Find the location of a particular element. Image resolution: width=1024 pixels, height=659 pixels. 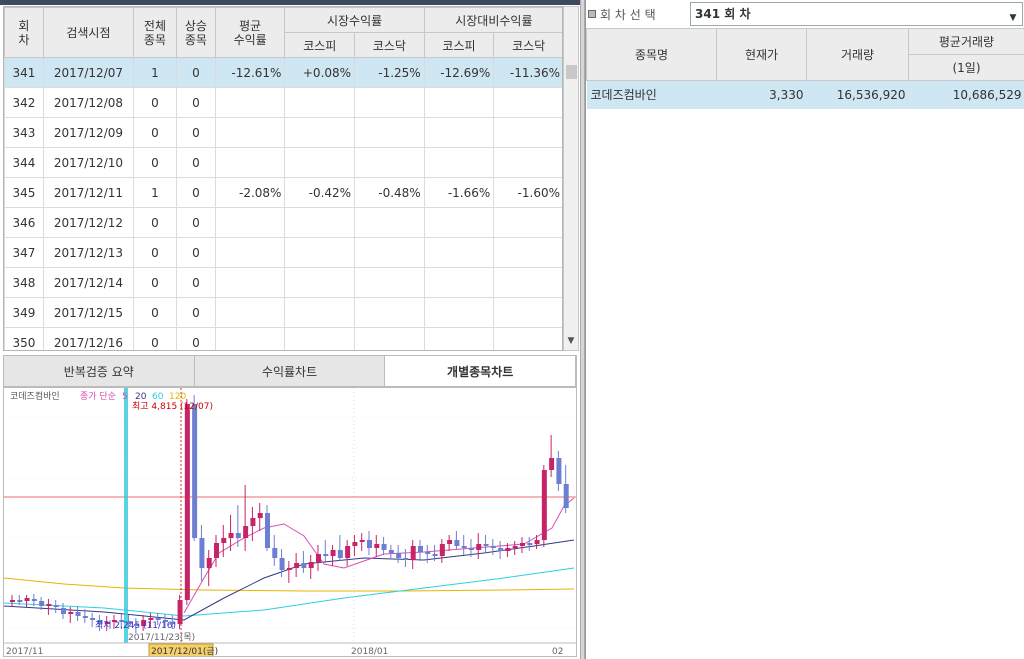

col-market-kospi: 코스피 is located at coordinates (320, 45).